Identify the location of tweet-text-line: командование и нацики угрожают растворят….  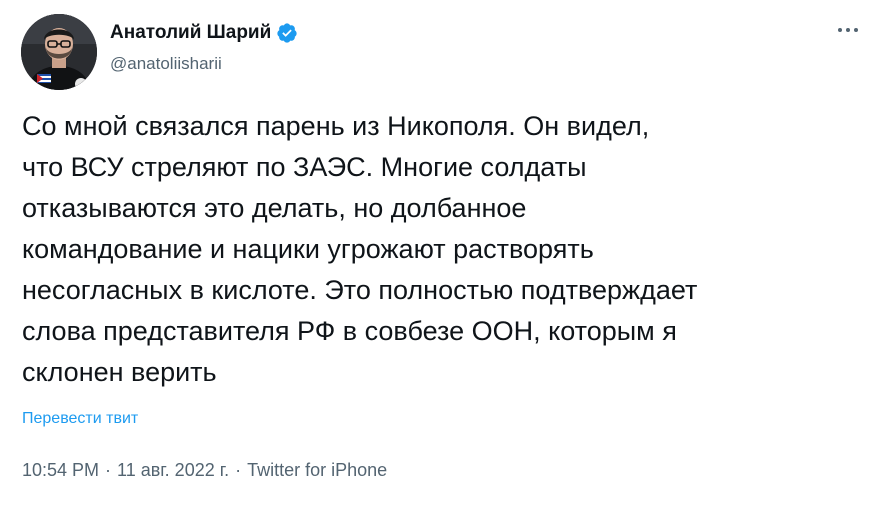
(308, 249).